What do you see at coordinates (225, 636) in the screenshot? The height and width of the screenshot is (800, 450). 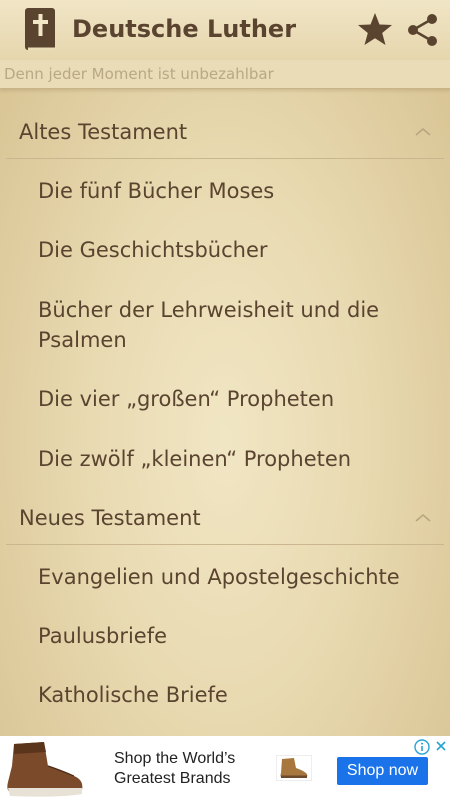 I see `list-item-pauline-epistles: Paulusbriefe` at bounding box center [225, 636].